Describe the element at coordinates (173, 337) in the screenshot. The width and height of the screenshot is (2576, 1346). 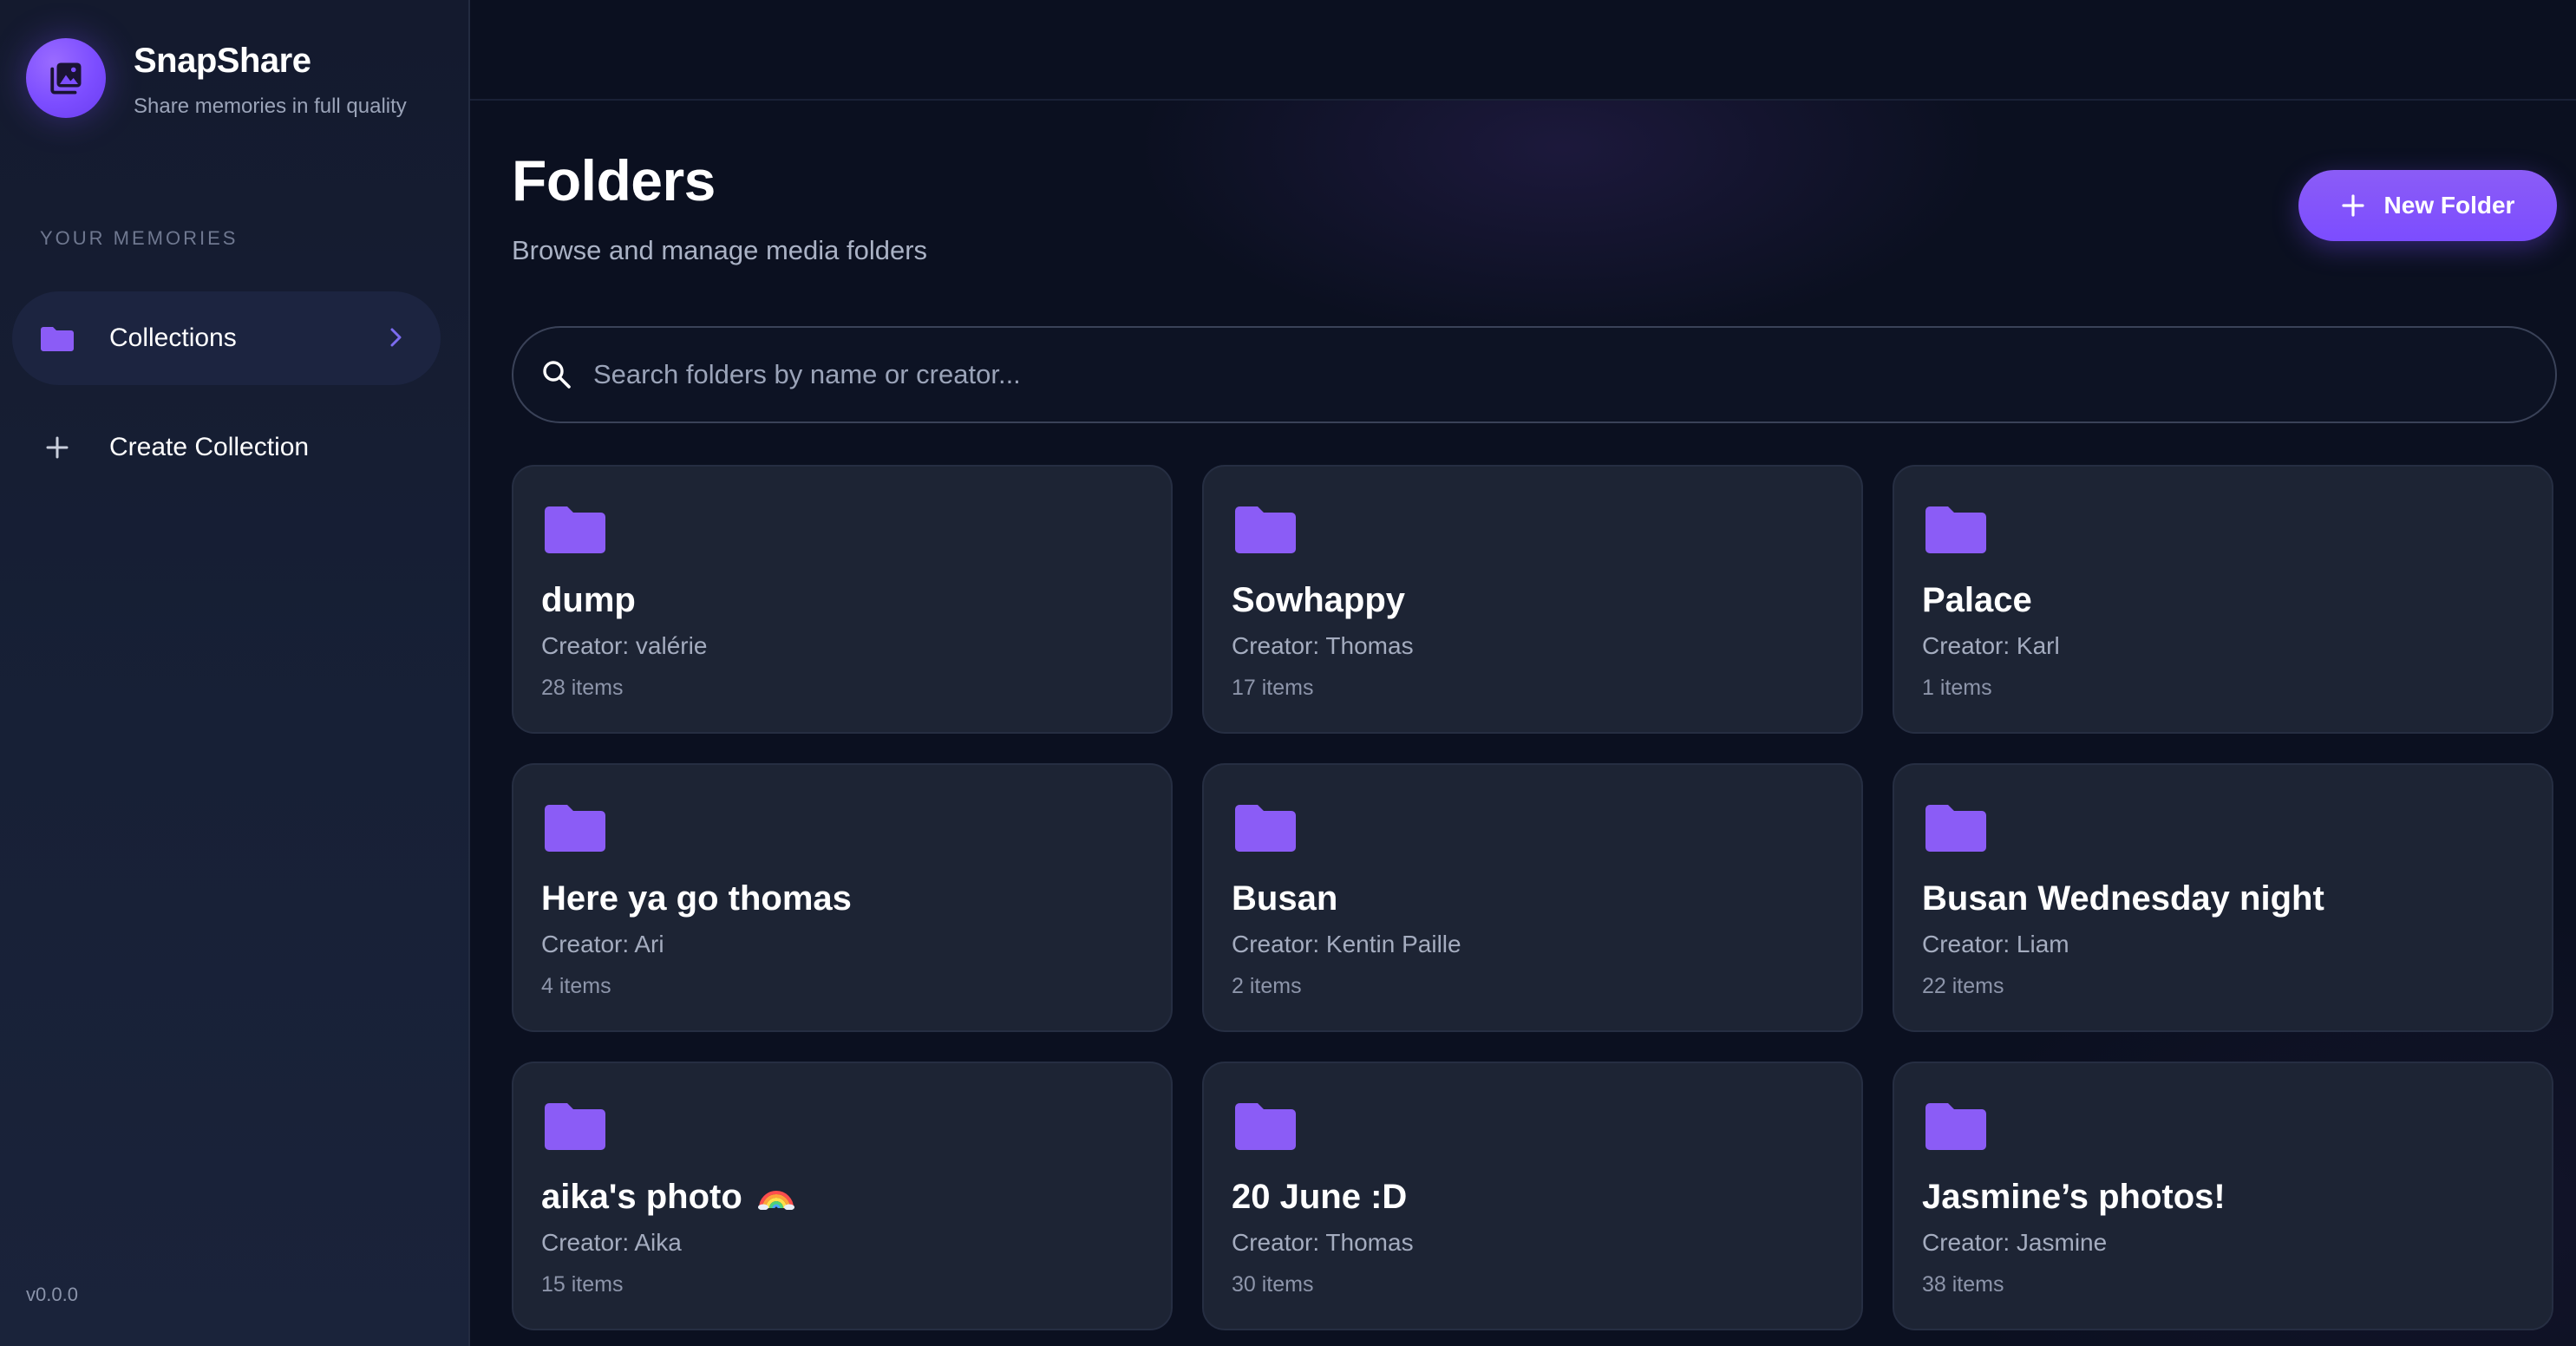
I see `sidebar-item-label: Collections` at that location.